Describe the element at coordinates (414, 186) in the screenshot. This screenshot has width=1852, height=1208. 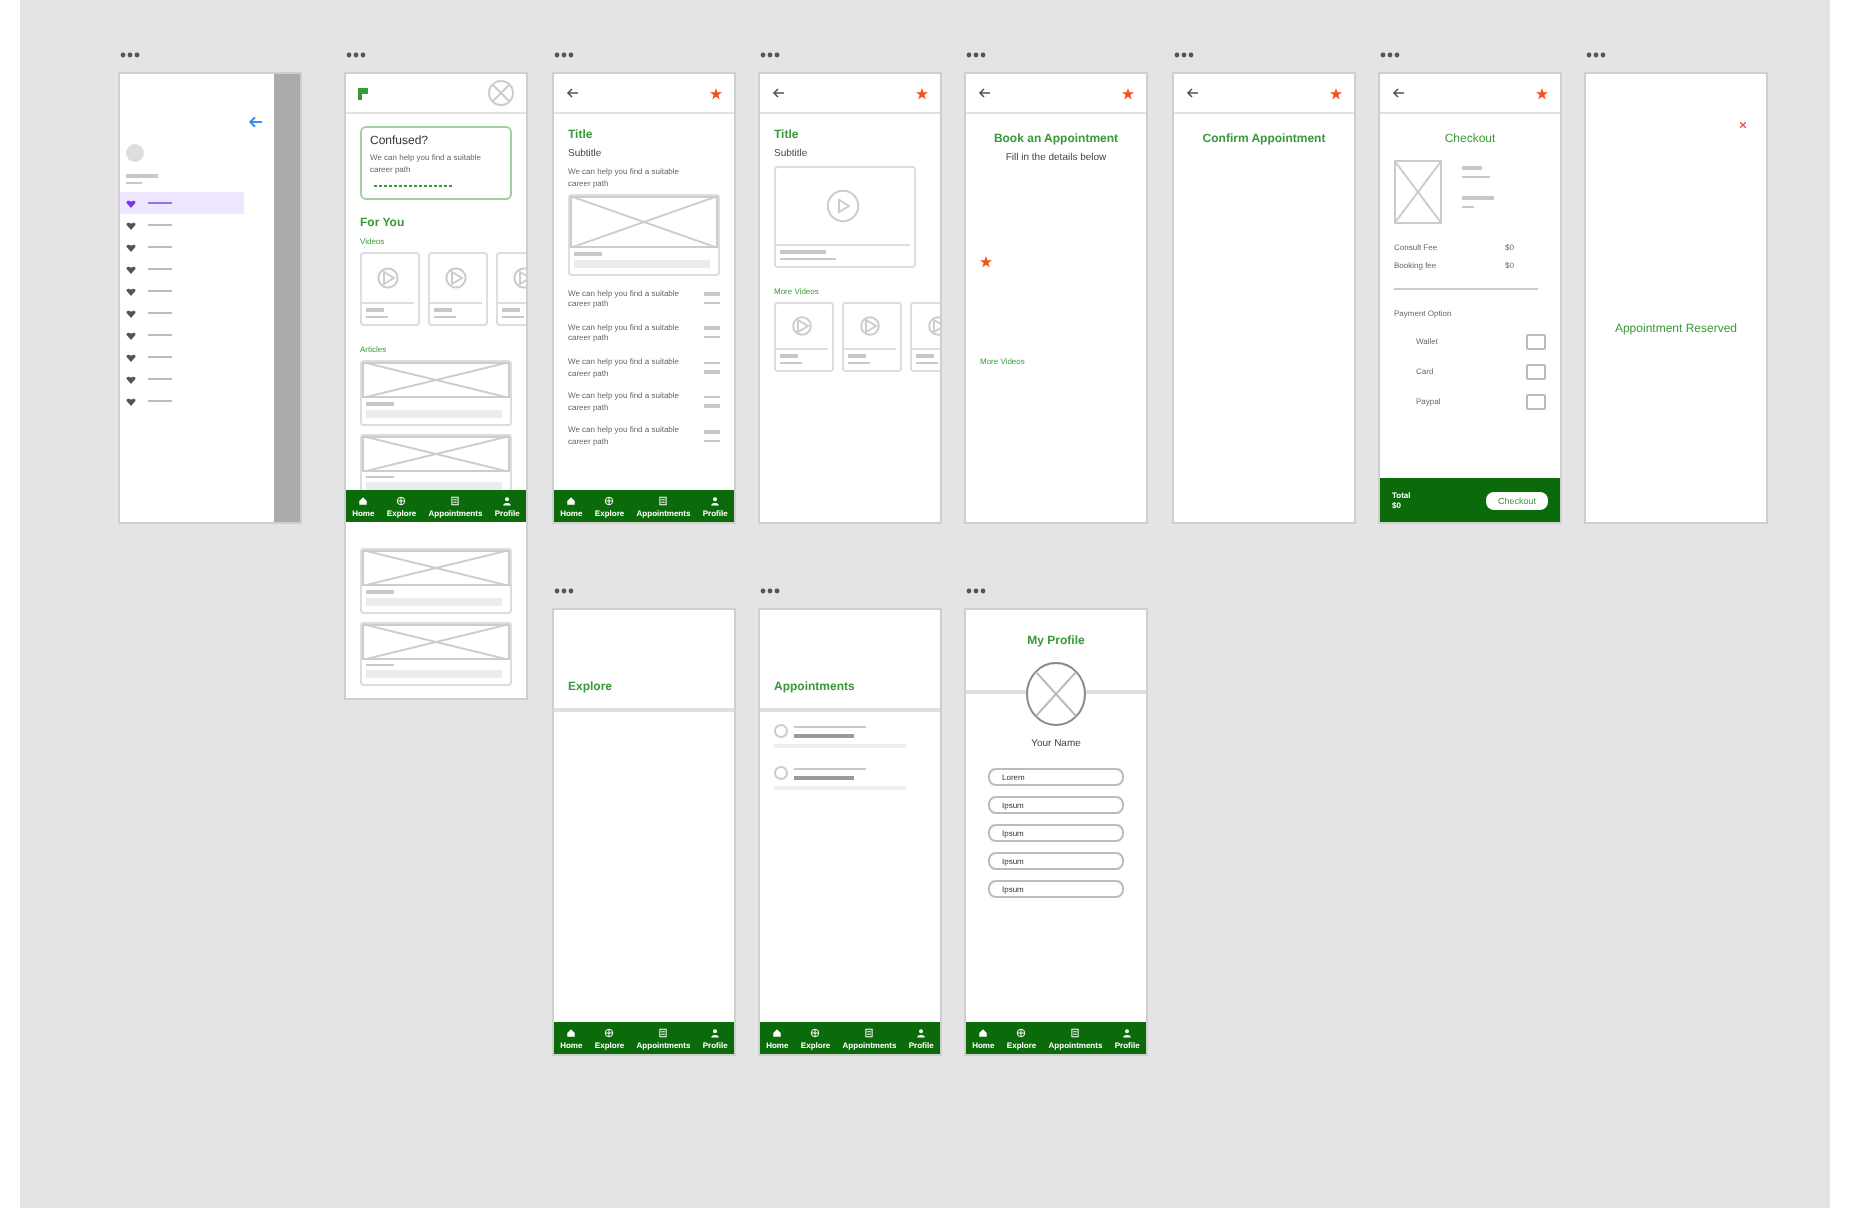
I see `link-placeholder-line` at that location.